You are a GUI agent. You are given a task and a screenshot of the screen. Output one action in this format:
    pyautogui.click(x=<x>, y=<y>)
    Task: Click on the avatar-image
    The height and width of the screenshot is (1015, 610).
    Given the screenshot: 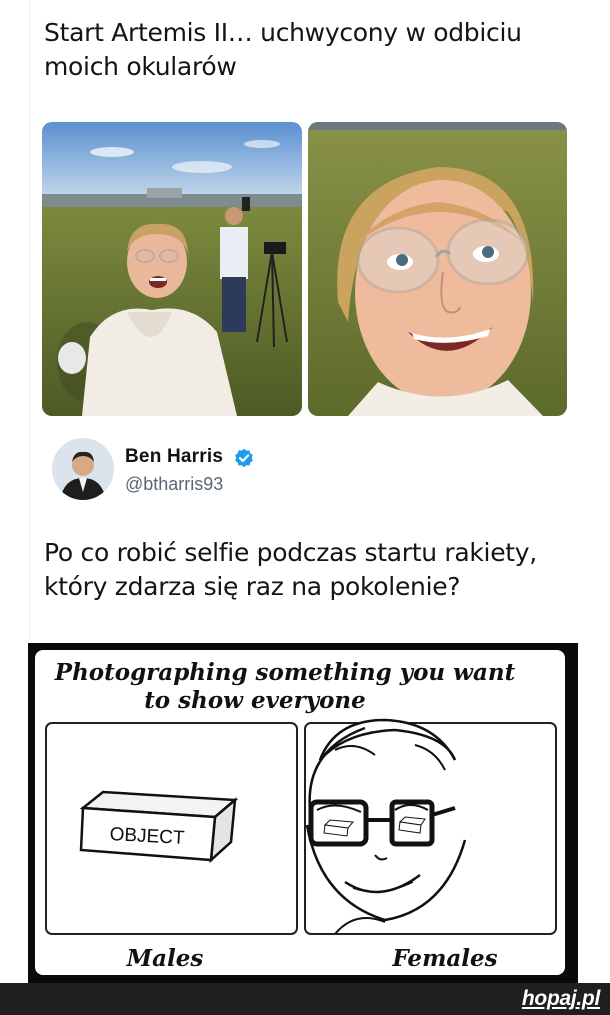 What is the action you would take?
    pyautogui.click(x=83, y=469)
    